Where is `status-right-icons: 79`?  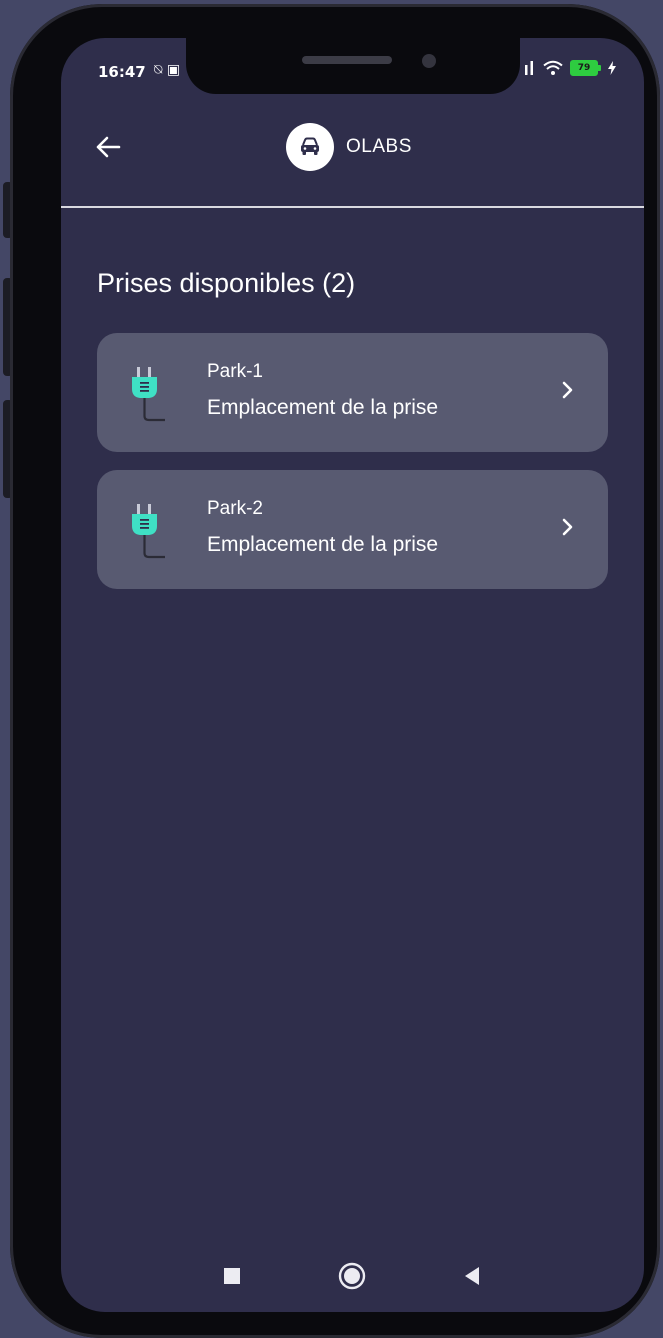 status-right-icons: 79 is located at coordinates (570, 68).